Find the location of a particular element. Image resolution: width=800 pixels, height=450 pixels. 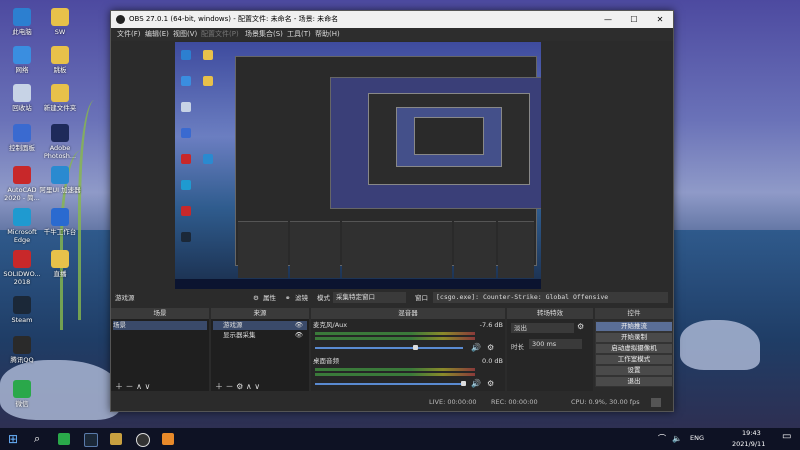

close-button: ✕ is located at coordinates (660, 19).